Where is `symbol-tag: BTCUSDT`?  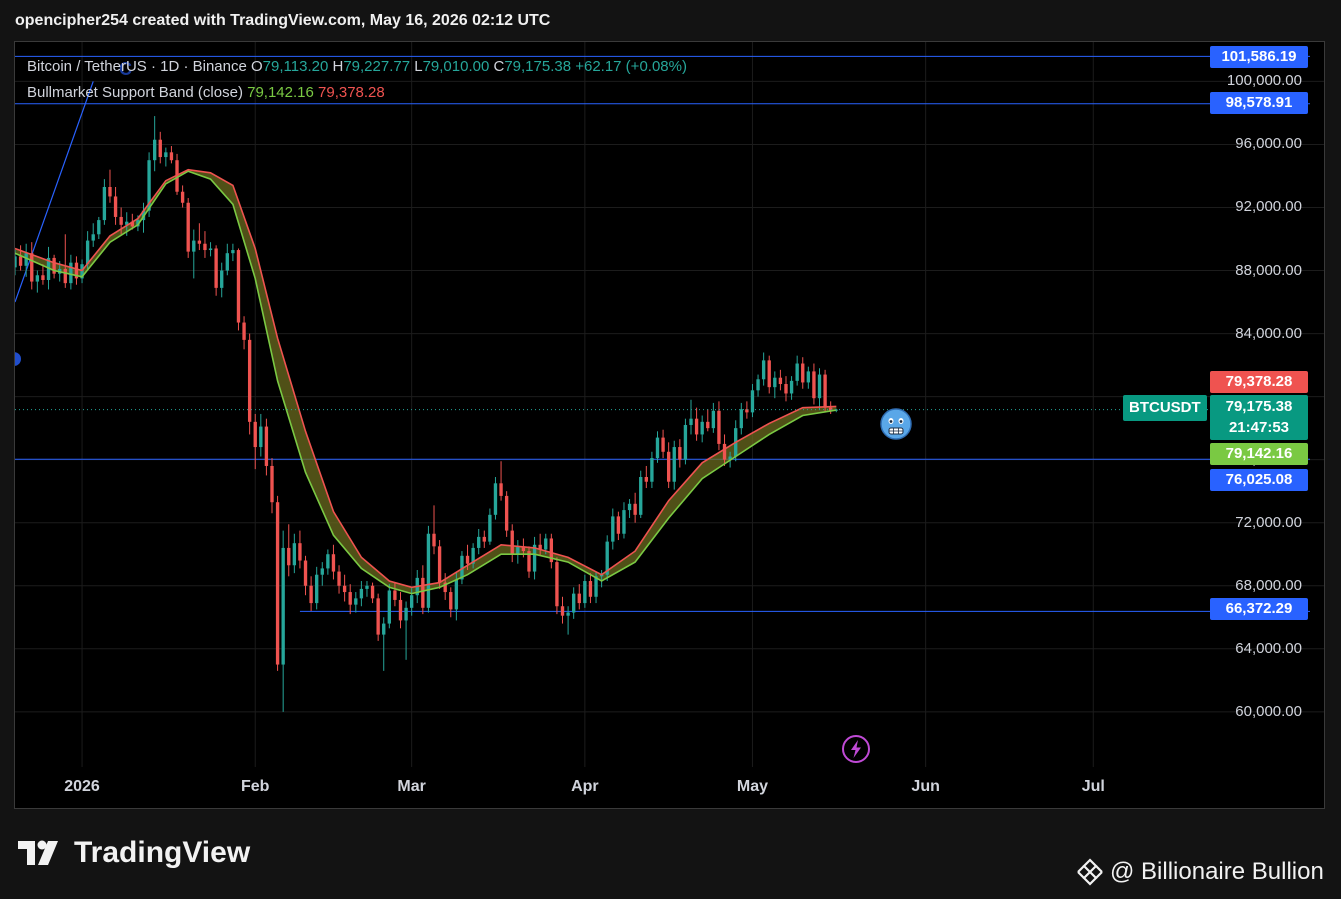
symbol-tag: BTCUSDT is located at coordinates (1165, 408).